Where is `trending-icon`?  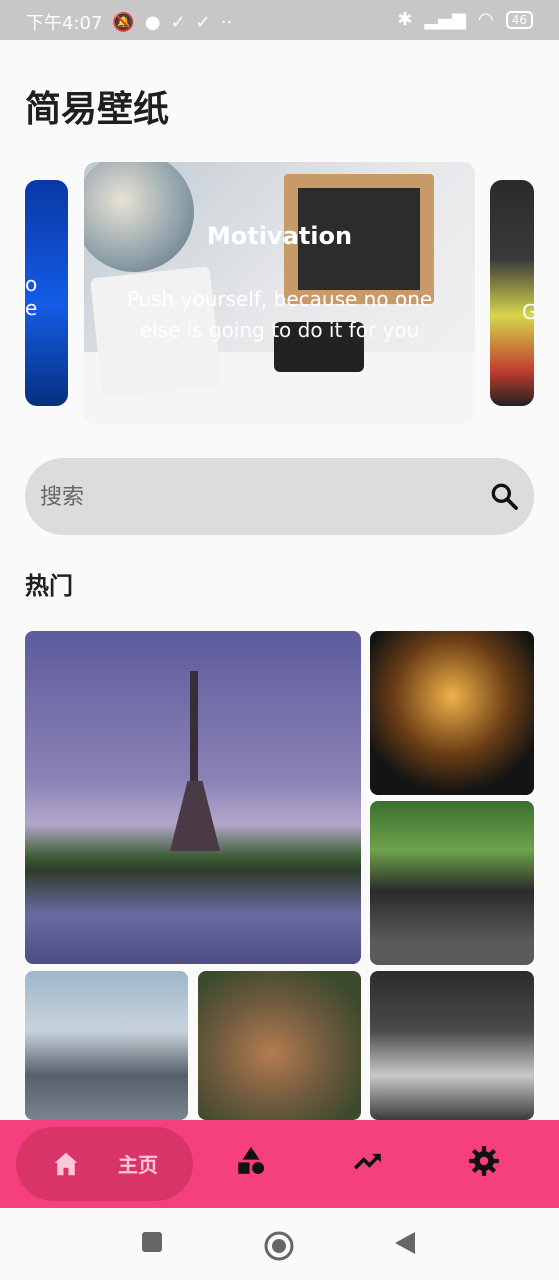
trending-icon is located at coordinates (368, 1161).